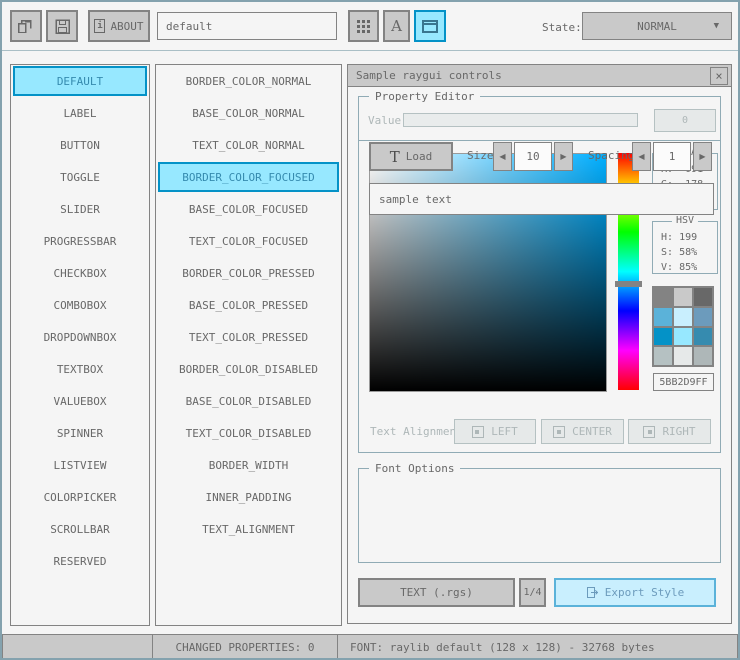  I want to click on text-t-icon: T, so click(394, 156).